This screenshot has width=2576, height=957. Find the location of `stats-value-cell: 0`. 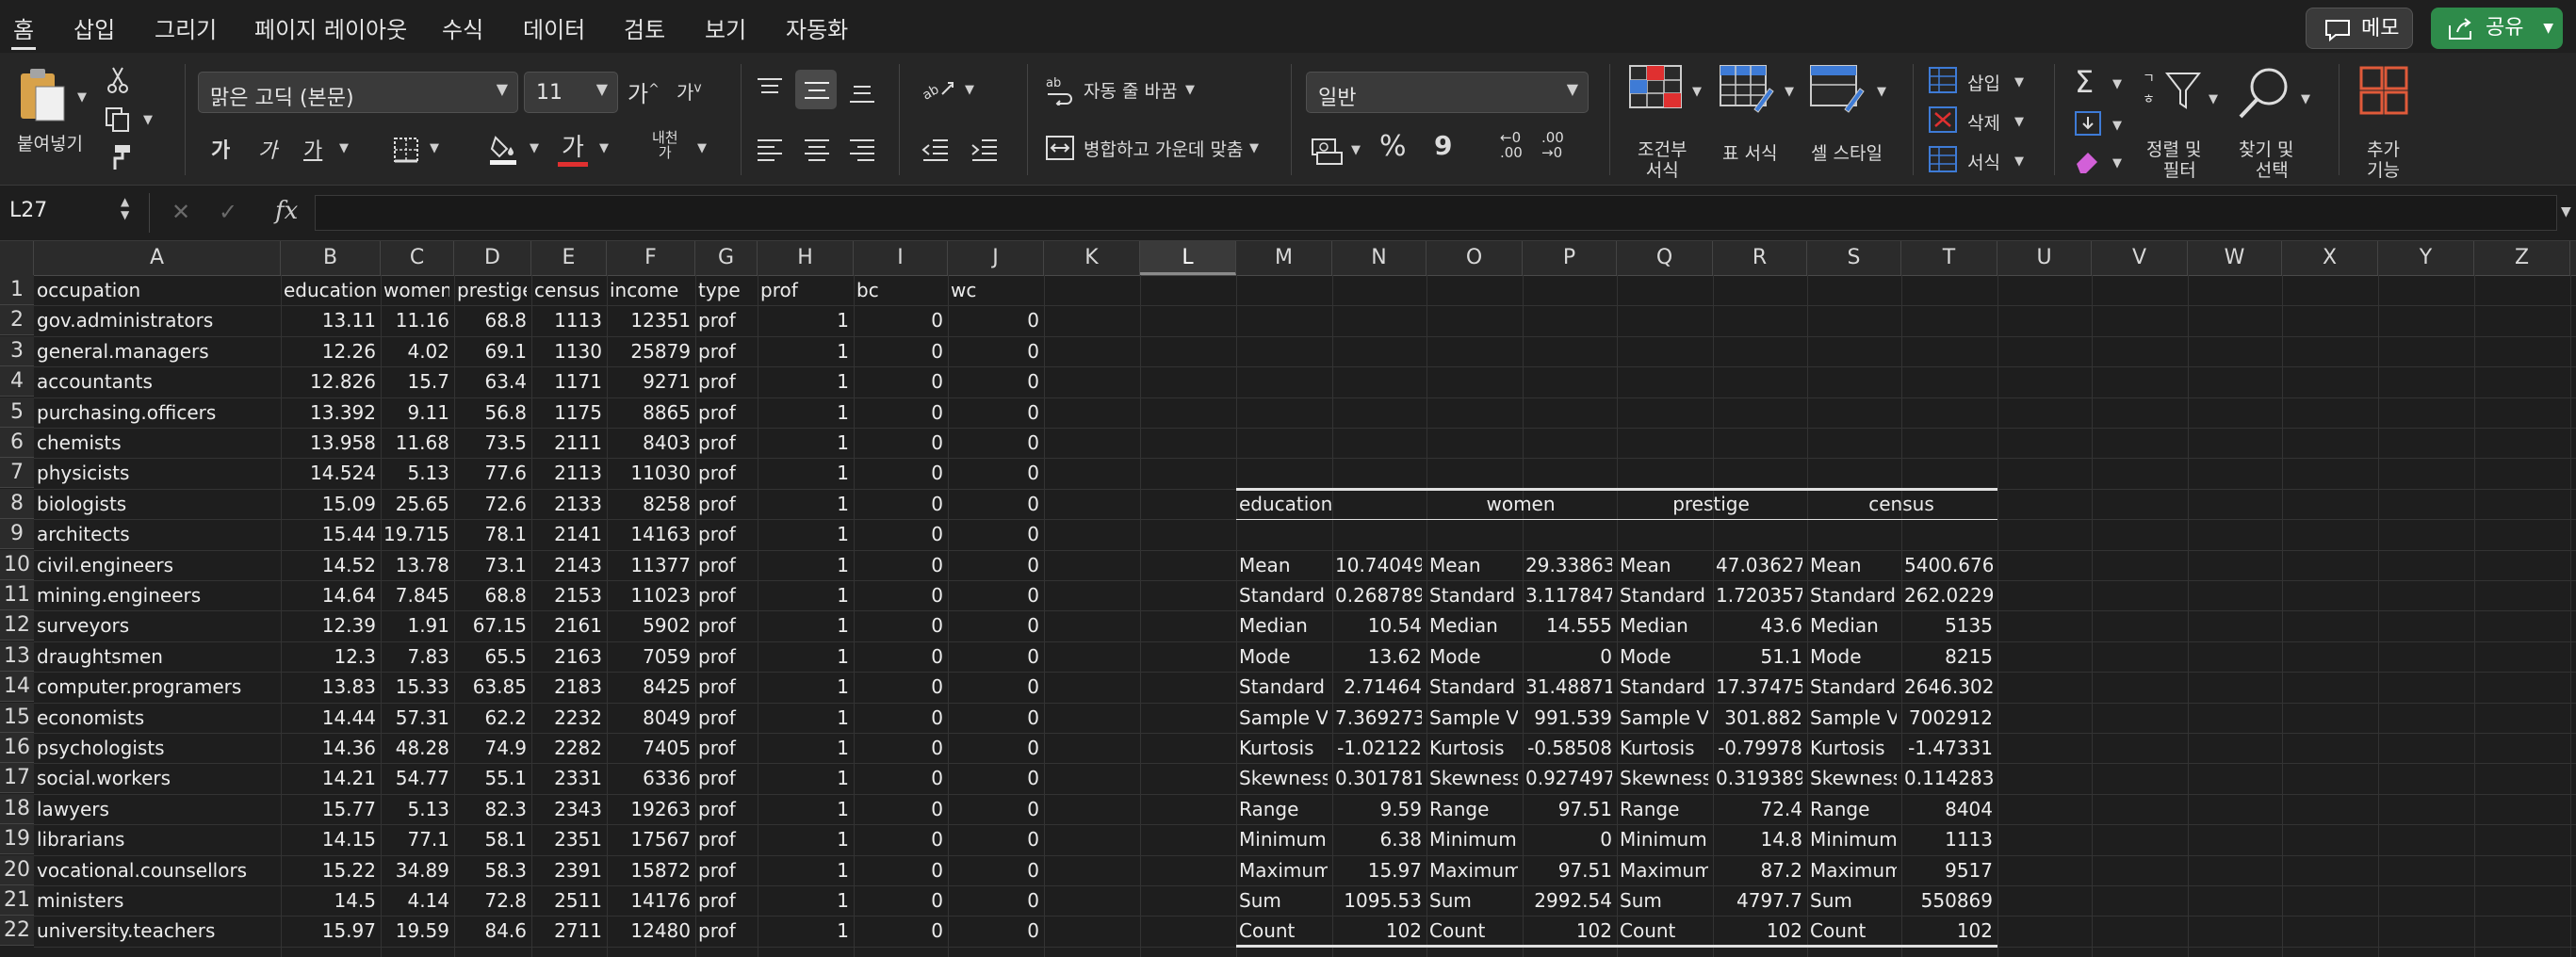

stats-value-cell: 0 is located at coordinates (1568, 656).